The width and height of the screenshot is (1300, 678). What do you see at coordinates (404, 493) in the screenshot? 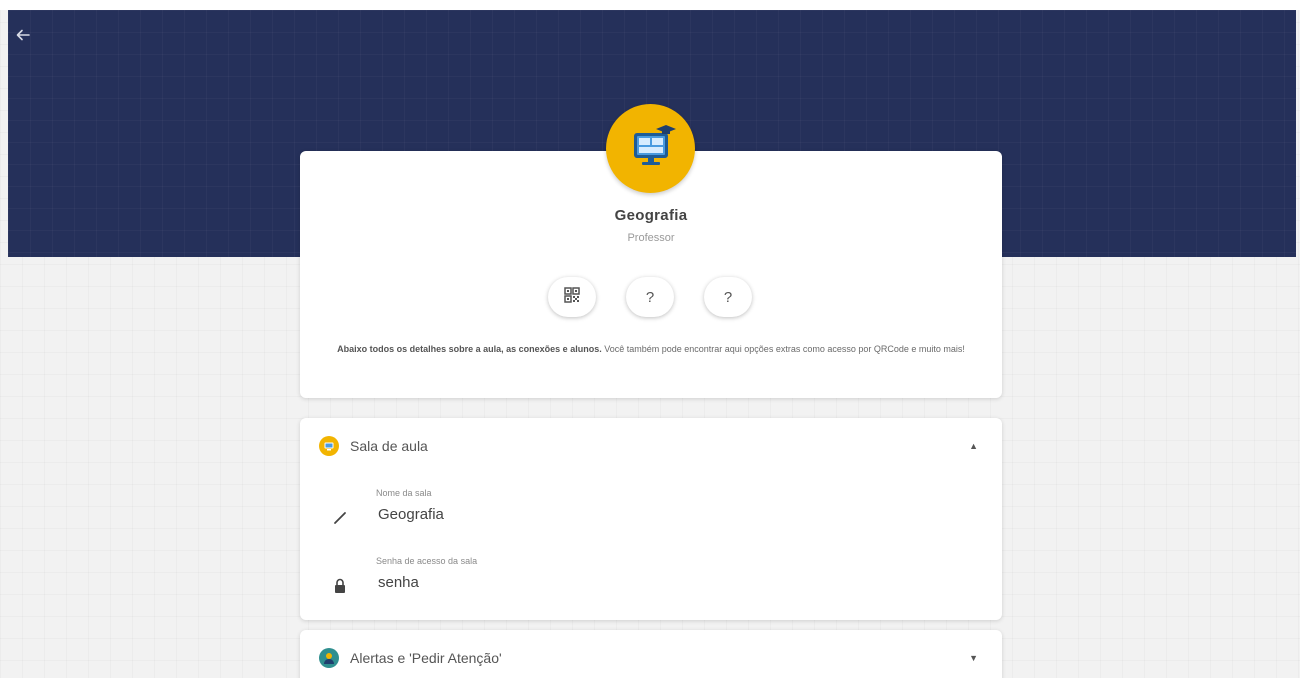
I see `room-name-label: Nome da sala` at bounding box center [404, 493].